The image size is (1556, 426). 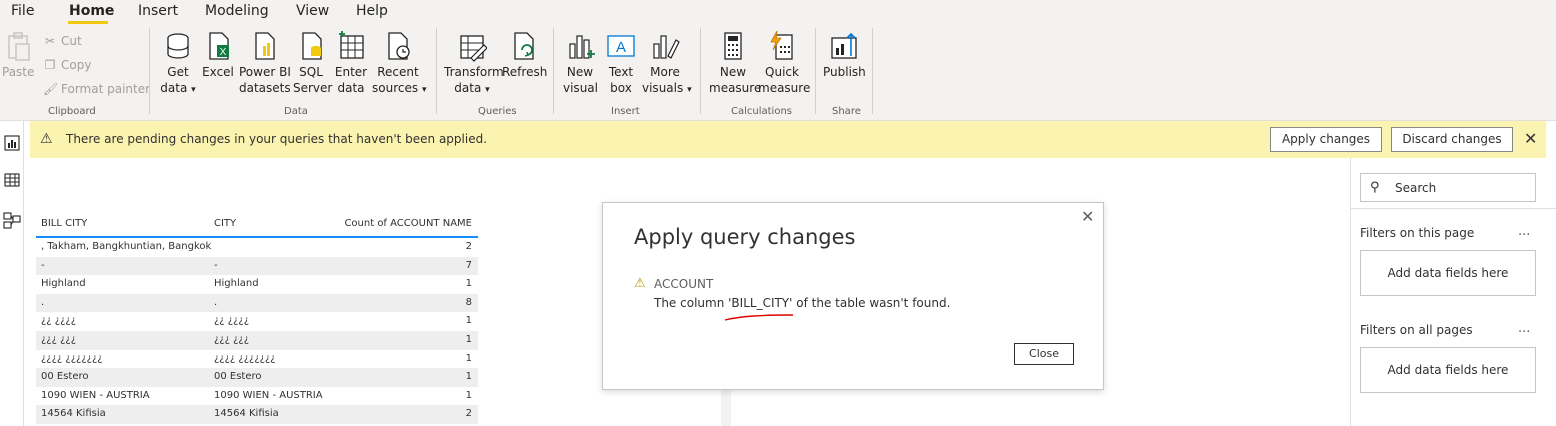 I want to click on table-row: ¿¿¿ ¿¿¿ ¿¿¿ ¿¿¿ 1, so click(x=257, y=340).